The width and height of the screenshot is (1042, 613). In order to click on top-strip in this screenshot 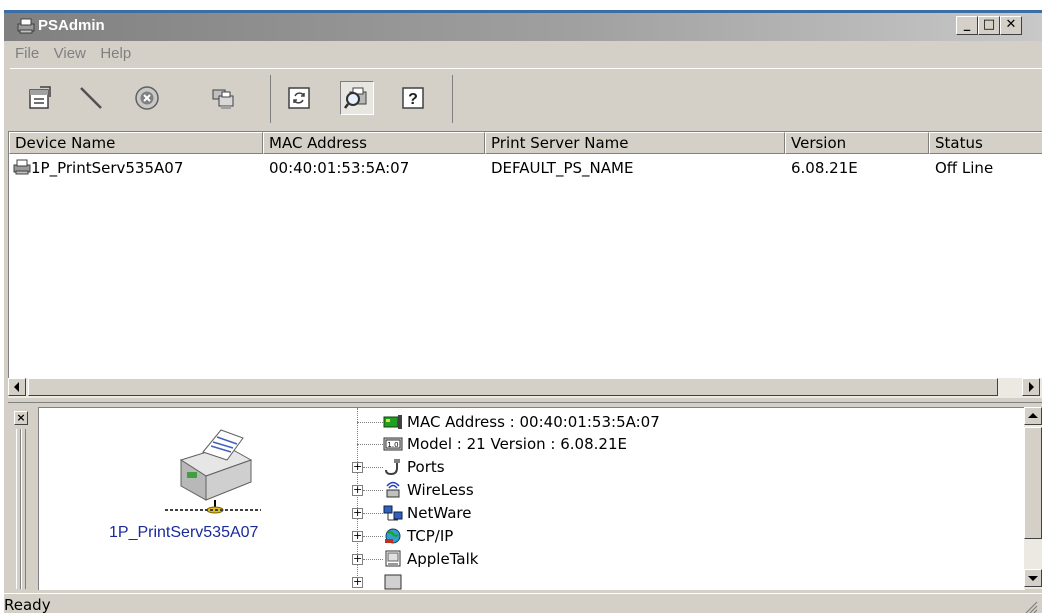, I will do `click(521, 5)`.